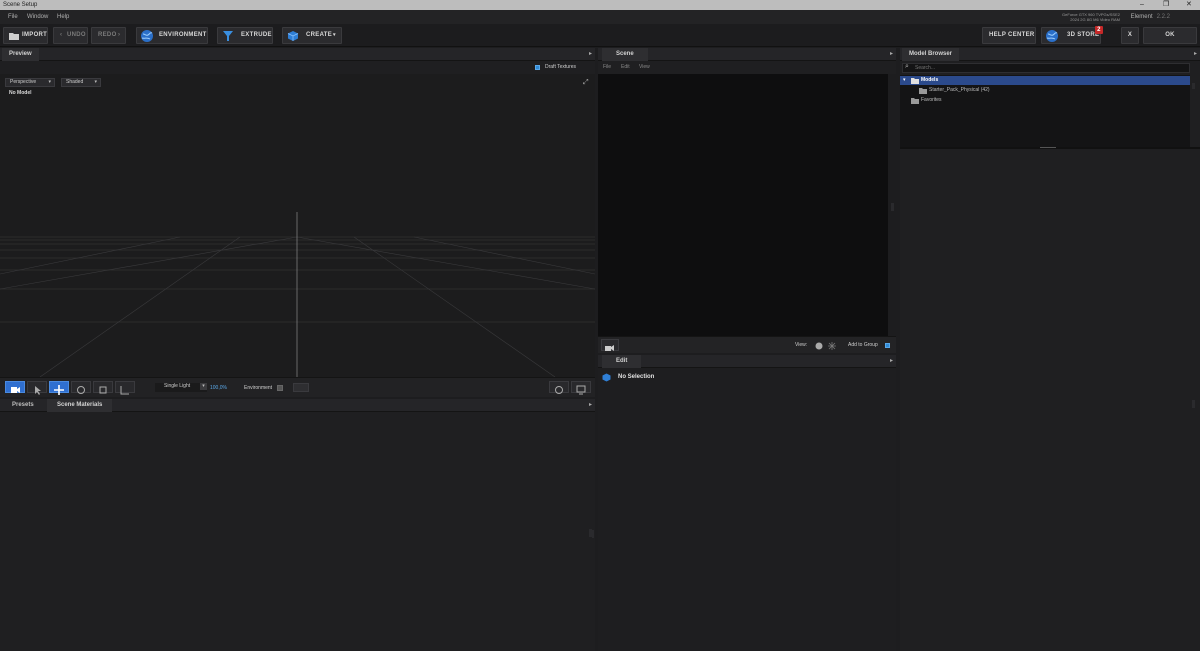  What do you see at coordinates (301, 387) in the screenshot?
I see `environment-swatch` at bounding box center [301, 387].